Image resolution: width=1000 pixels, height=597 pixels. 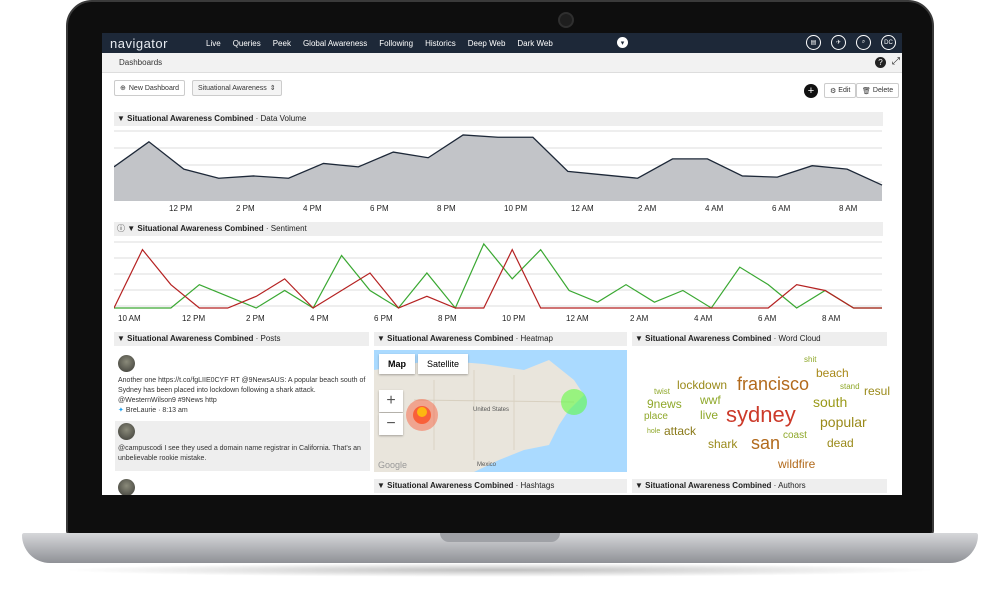 I want to click on panel-title: Word Cloud, so click(x=799, y=338).